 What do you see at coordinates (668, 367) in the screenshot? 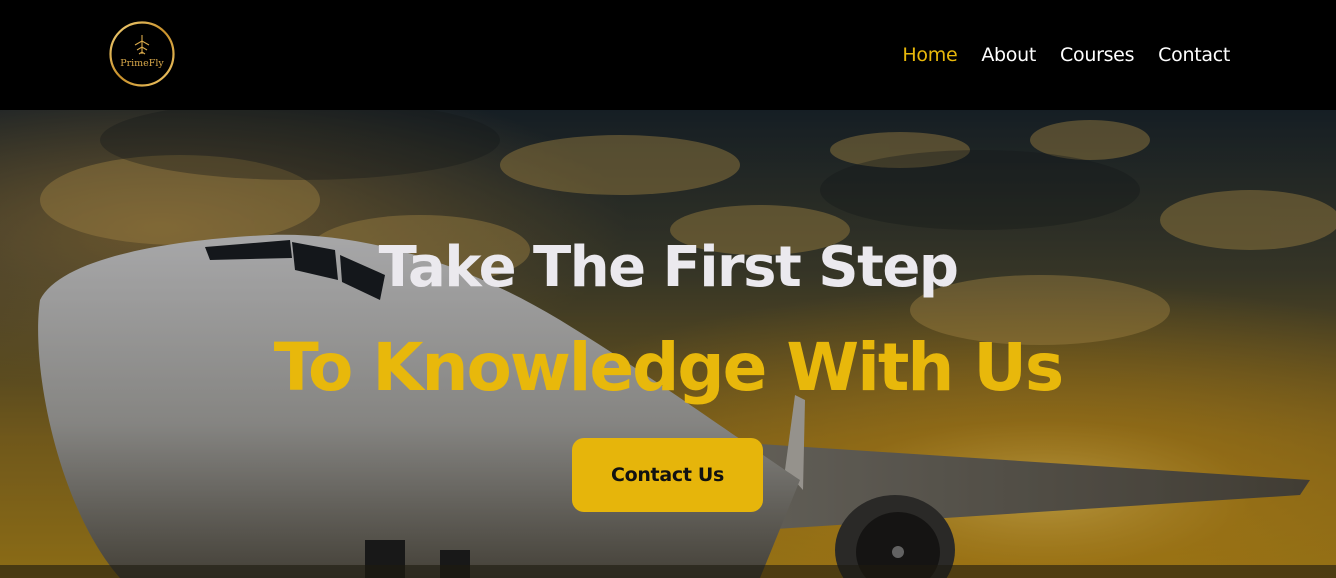
I see `hero-headline-accent: To Knowledge With Us` at bounding box center [668, 367].